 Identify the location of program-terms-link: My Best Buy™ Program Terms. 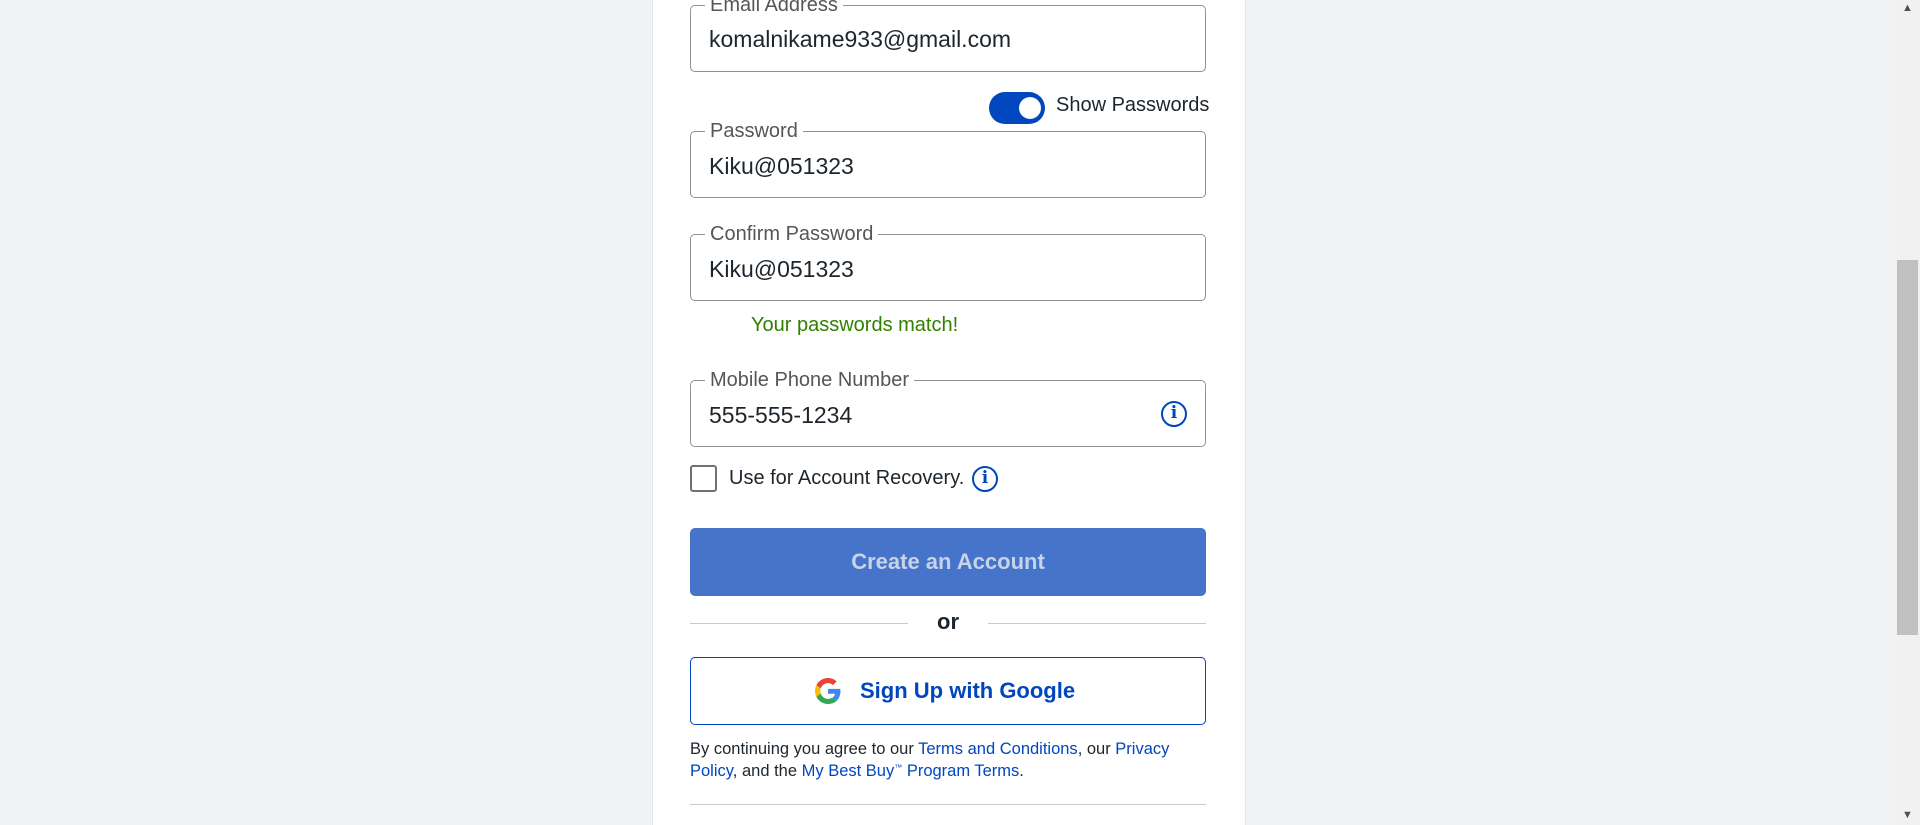
(911, 771).